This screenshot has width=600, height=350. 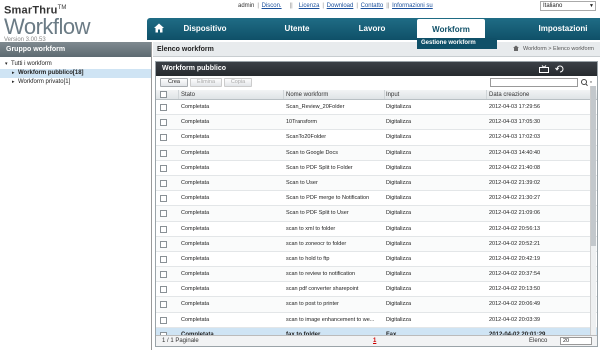 What do you see at coordinates (560, 69) in the screenshot?
I see `refresh-icon` at bounding box center [560, 69].